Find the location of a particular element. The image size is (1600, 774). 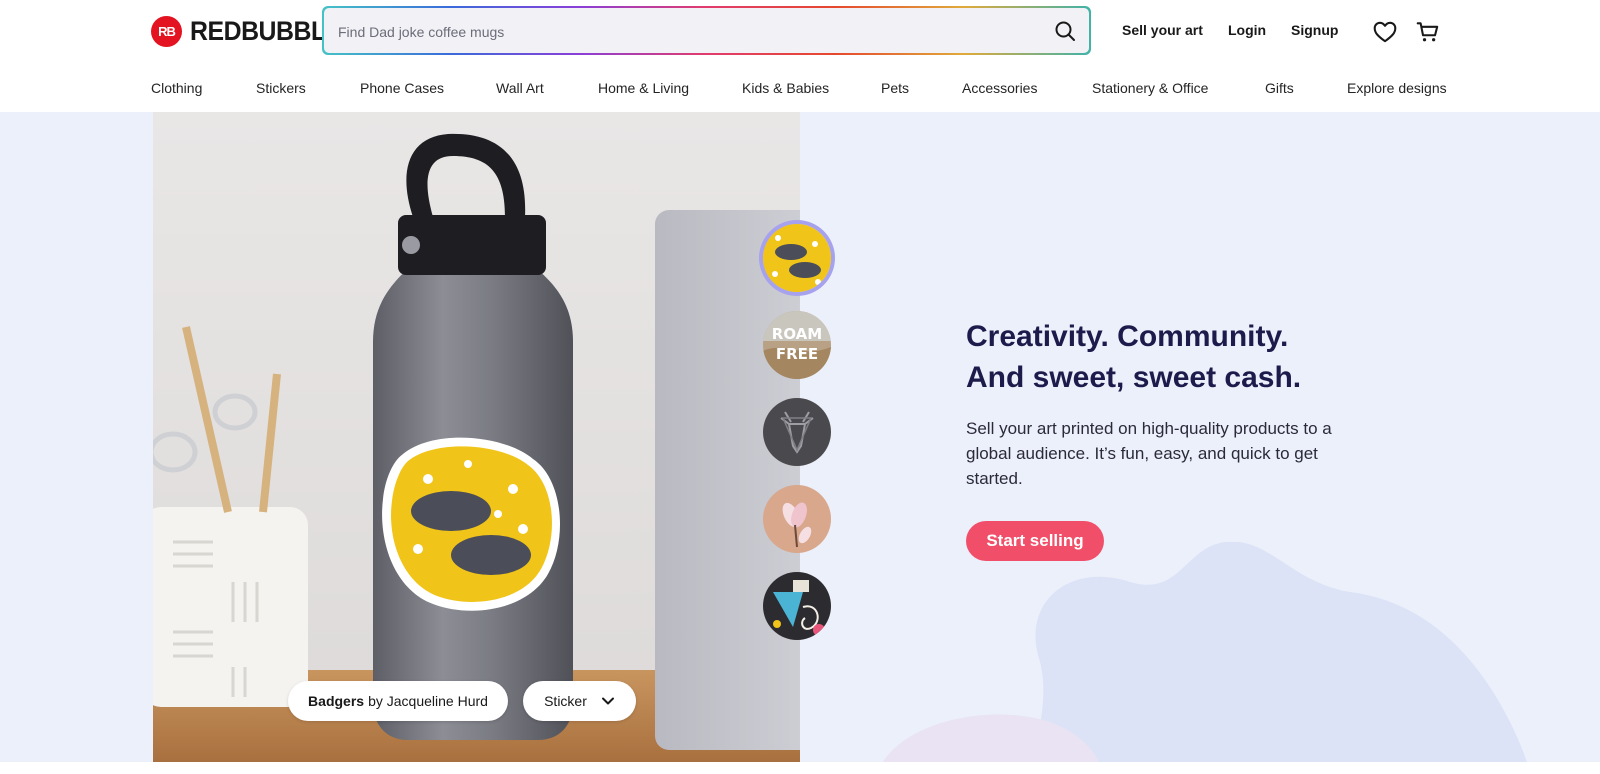

magnolia-thumbnail-art is located at coordinates (797, 519).